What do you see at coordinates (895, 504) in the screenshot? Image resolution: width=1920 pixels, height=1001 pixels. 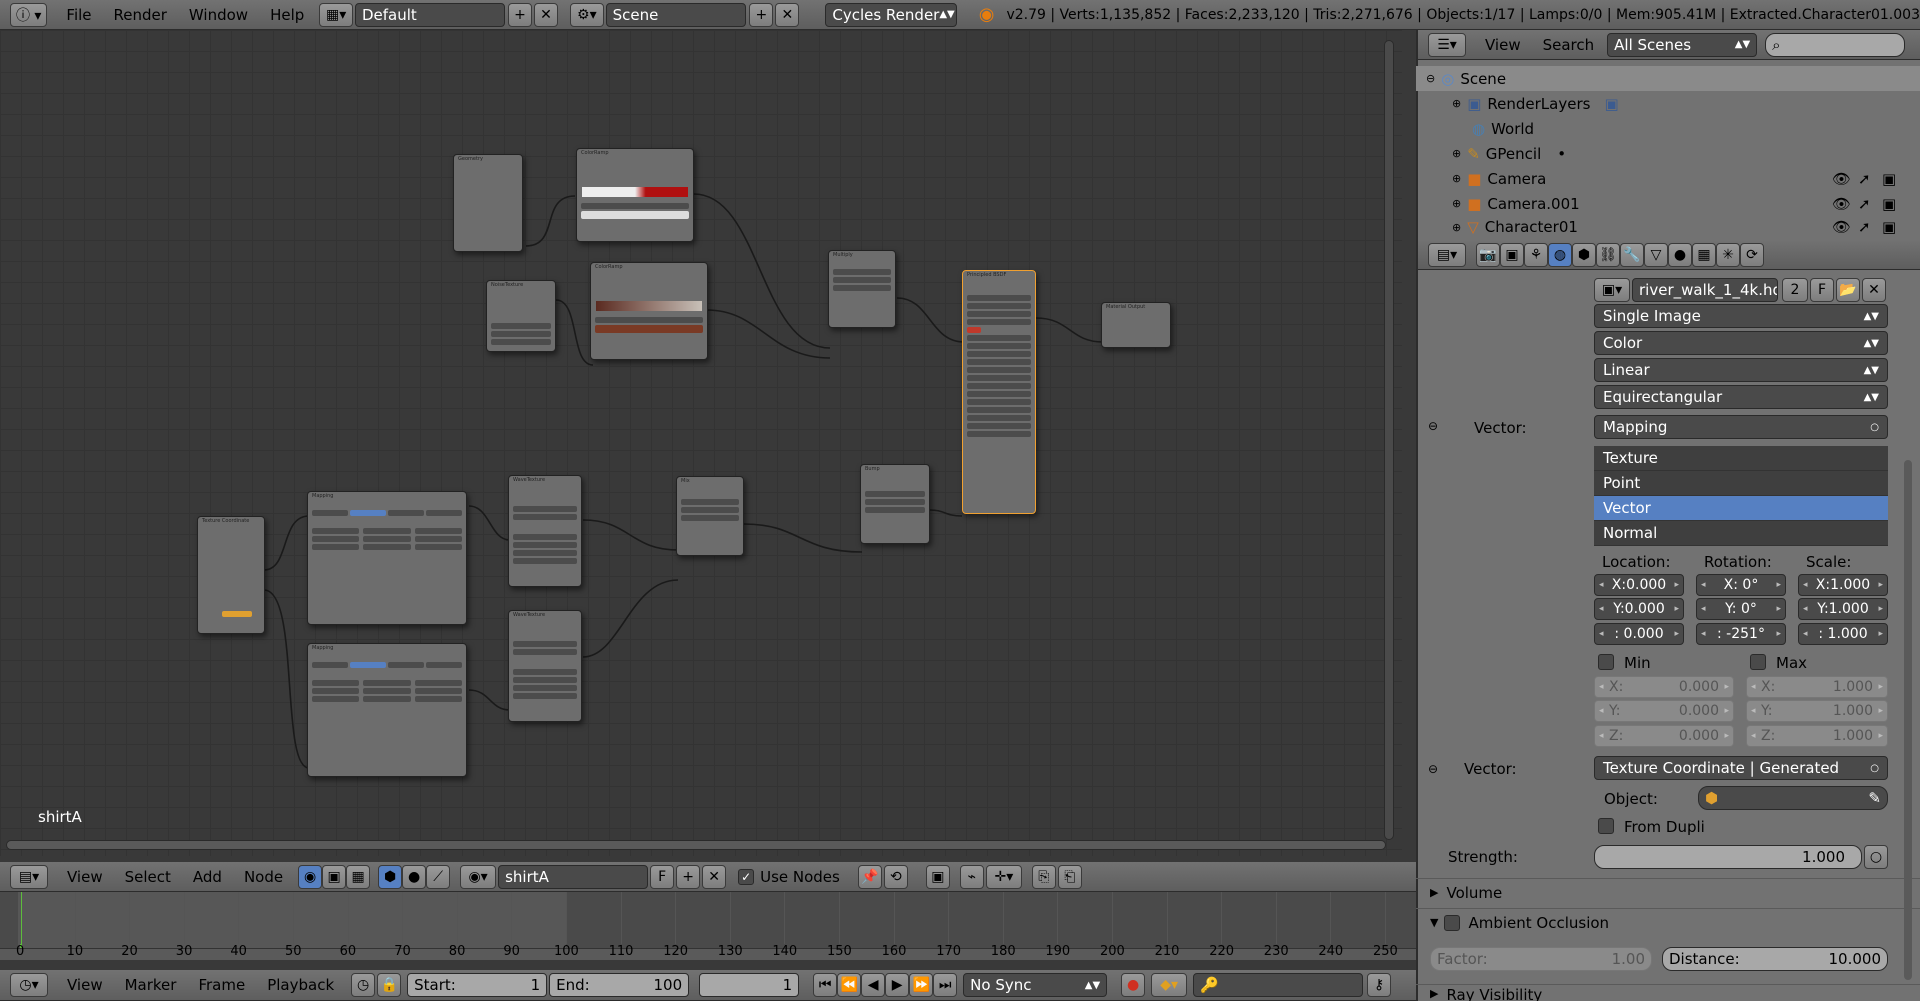 I see `bump-node: Bump` at bounding box center [895, 504].